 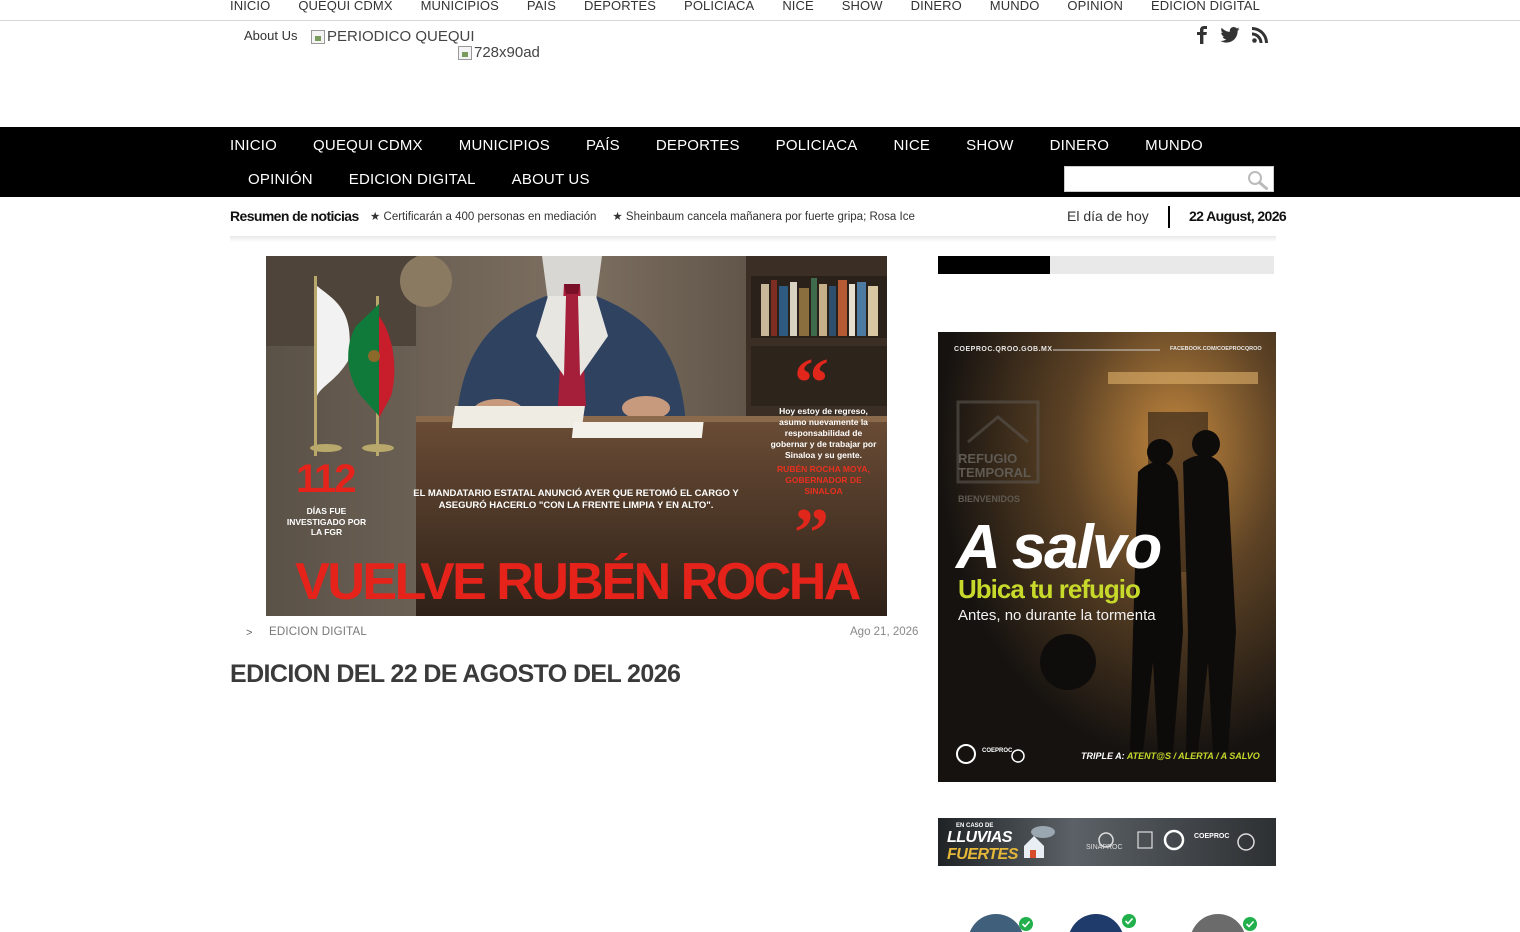 I want to click on ad2-line2: FUERTES, so click(x=982, y=854).